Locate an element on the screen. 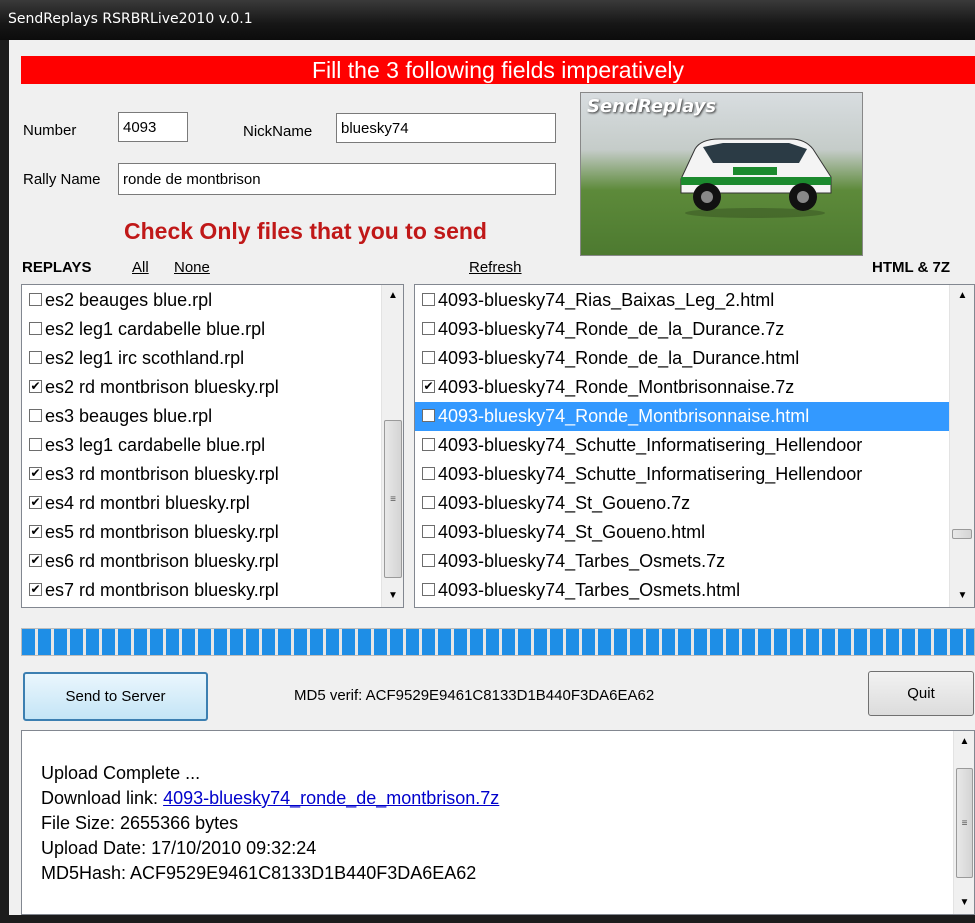  list-item-label: 4093-bluesky74_St_Goueno.7z is located at coordinates (564, 503).